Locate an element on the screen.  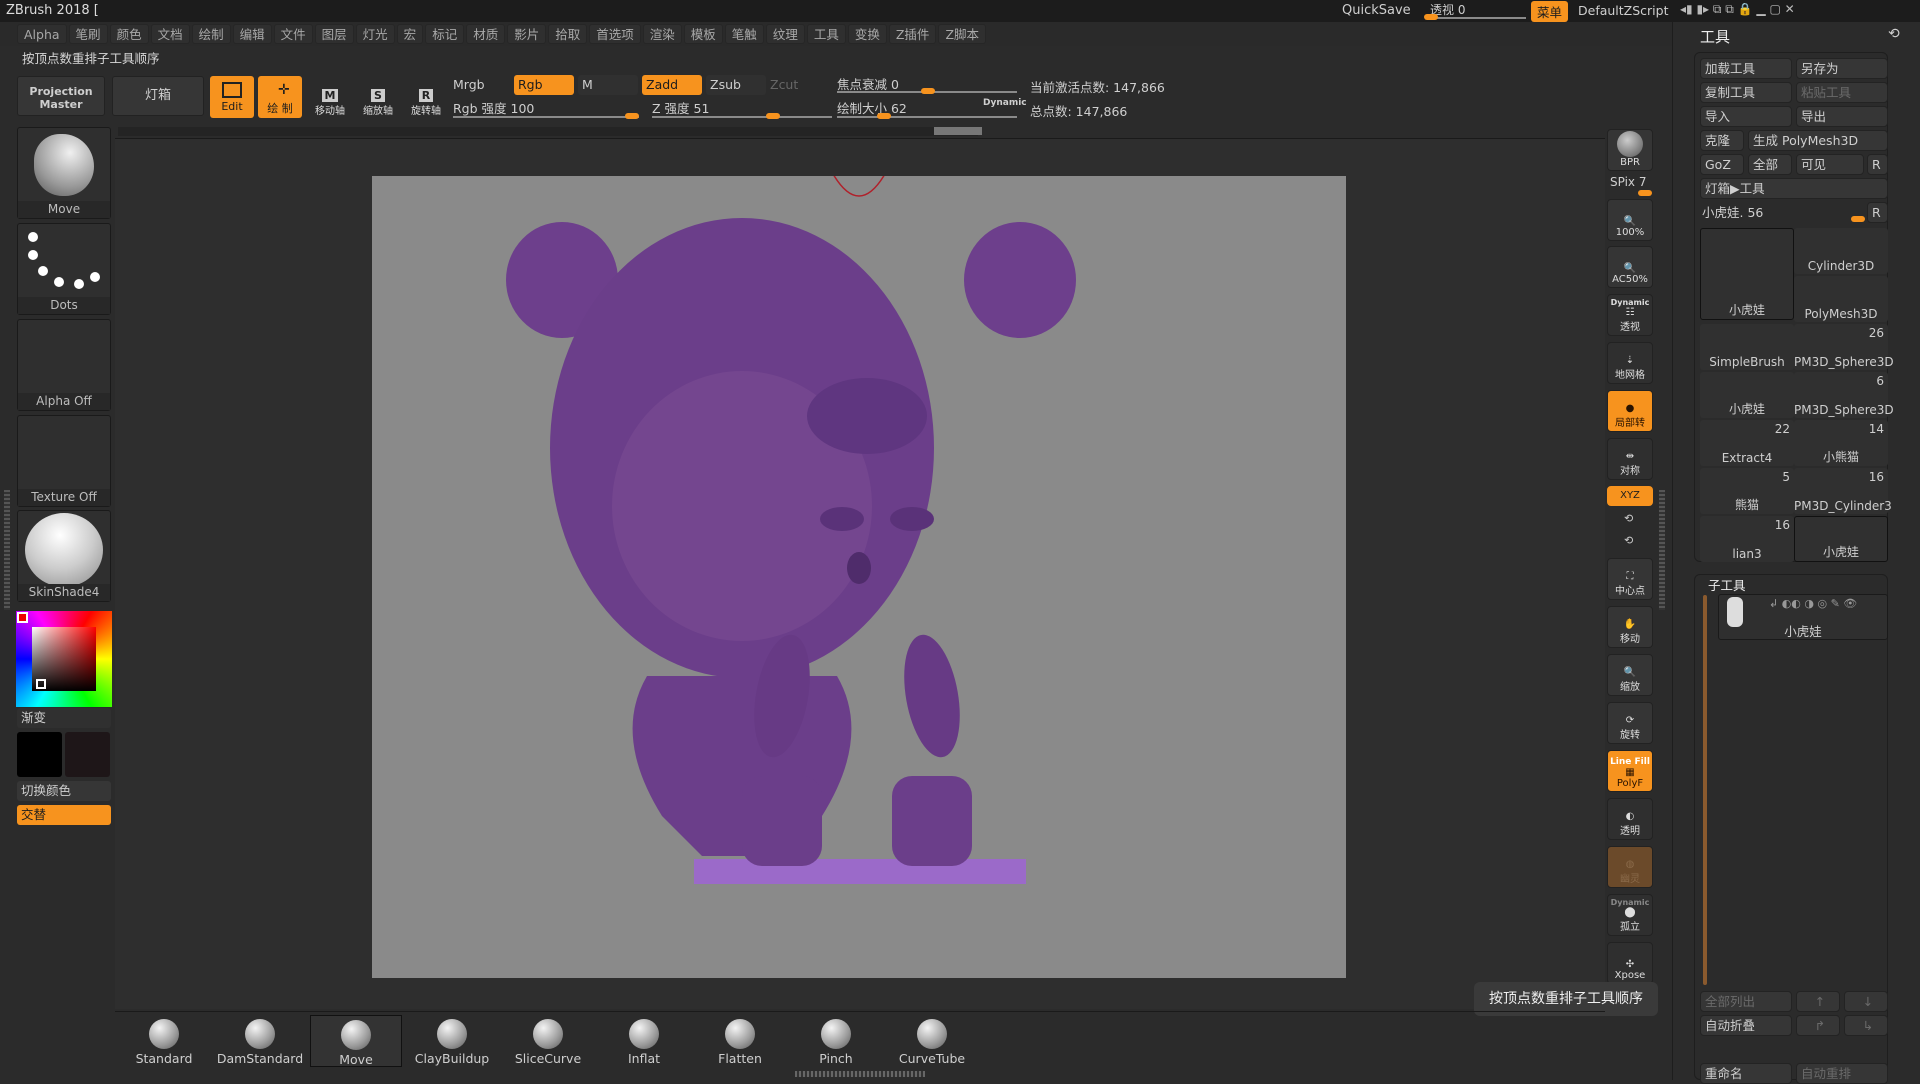
menu-item: 编辑 is located at coordinates (252, 34).